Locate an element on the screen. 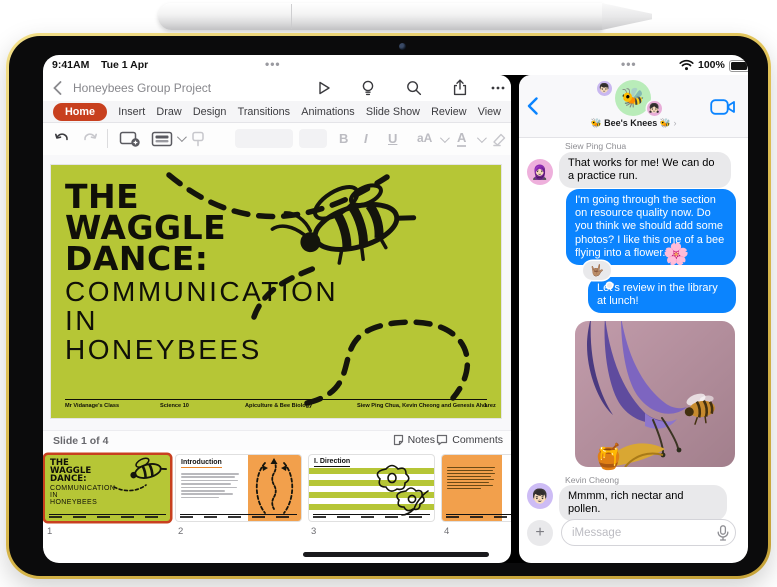 The width and height of the screenshot is (777, 587). right-pane-handle: ••• is located at coordinates (629, 64).